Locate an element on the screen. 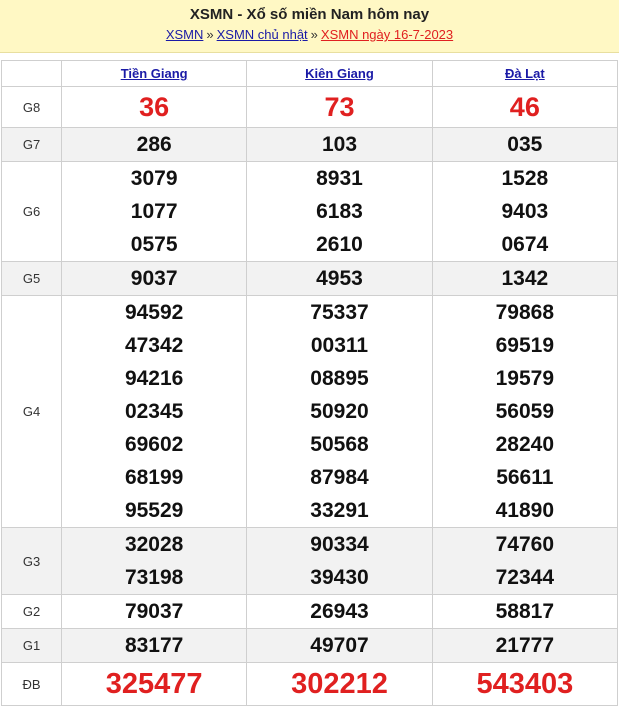 Image resolution: width=619 pixels, height=707 pixels. province-link-da-lat: Đà Lạt is located at coordinates (525, 73).